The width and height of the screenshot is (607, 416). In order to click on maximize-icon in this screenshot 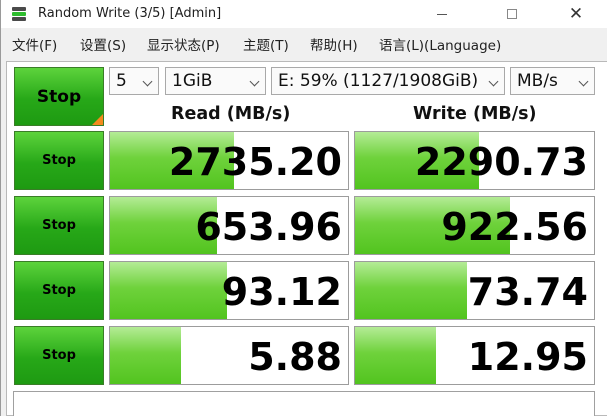, I will do `click(512, 14)`.